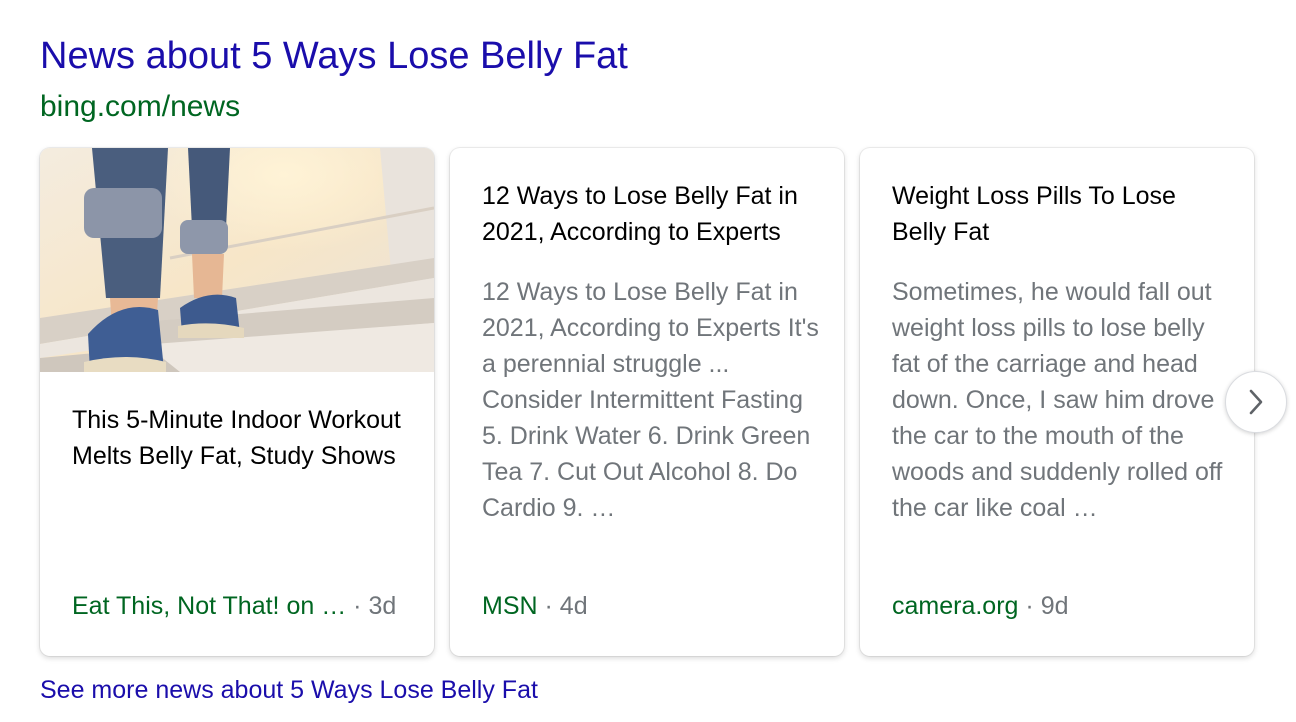 The height and width of the screenshot is (722, 1296). Describe the element at coordinates (955, 606) in the screenshot. I see `news-source: camera.org` at that location.